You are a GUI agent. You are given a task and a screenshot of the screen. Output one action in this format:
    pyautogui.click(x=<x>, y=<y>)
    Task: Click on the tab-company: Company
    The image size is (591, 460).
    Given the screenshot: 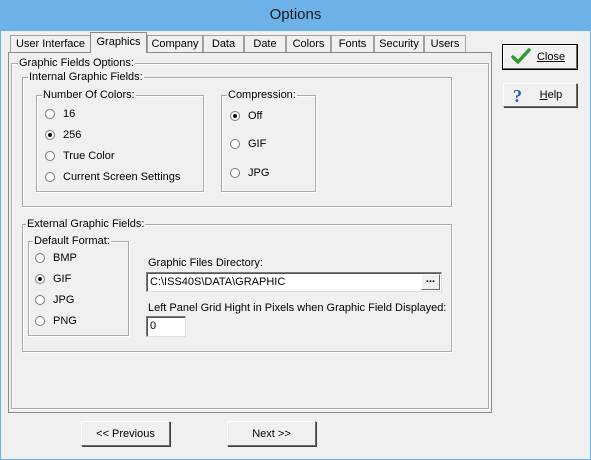 What is the action you would take?
    pyautogui.click(x=175, y=43)
    